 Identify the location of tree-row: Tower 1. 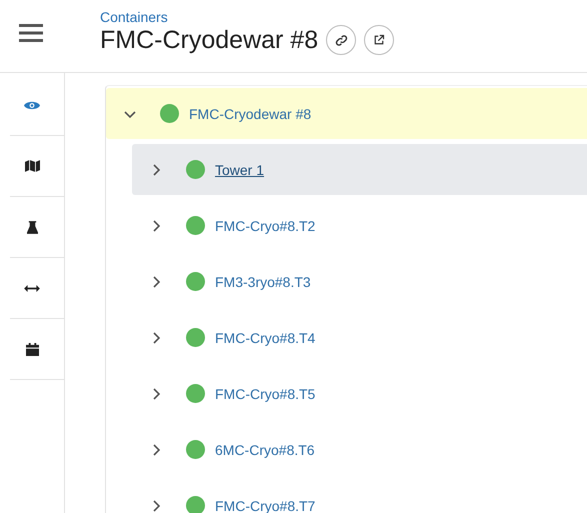
(359, 169).